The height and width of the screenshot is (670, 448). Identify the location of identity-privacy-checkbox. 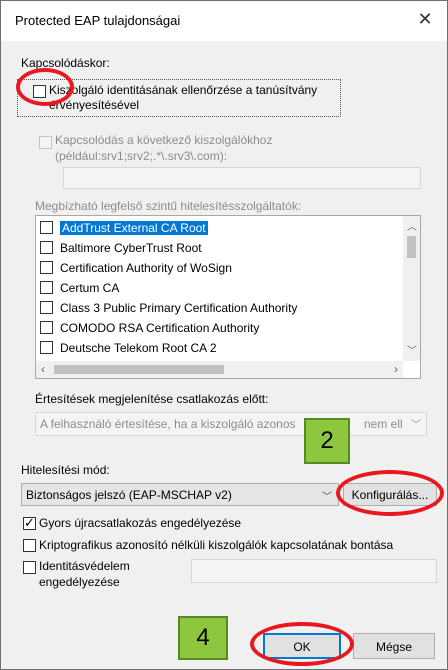
(29, 567).